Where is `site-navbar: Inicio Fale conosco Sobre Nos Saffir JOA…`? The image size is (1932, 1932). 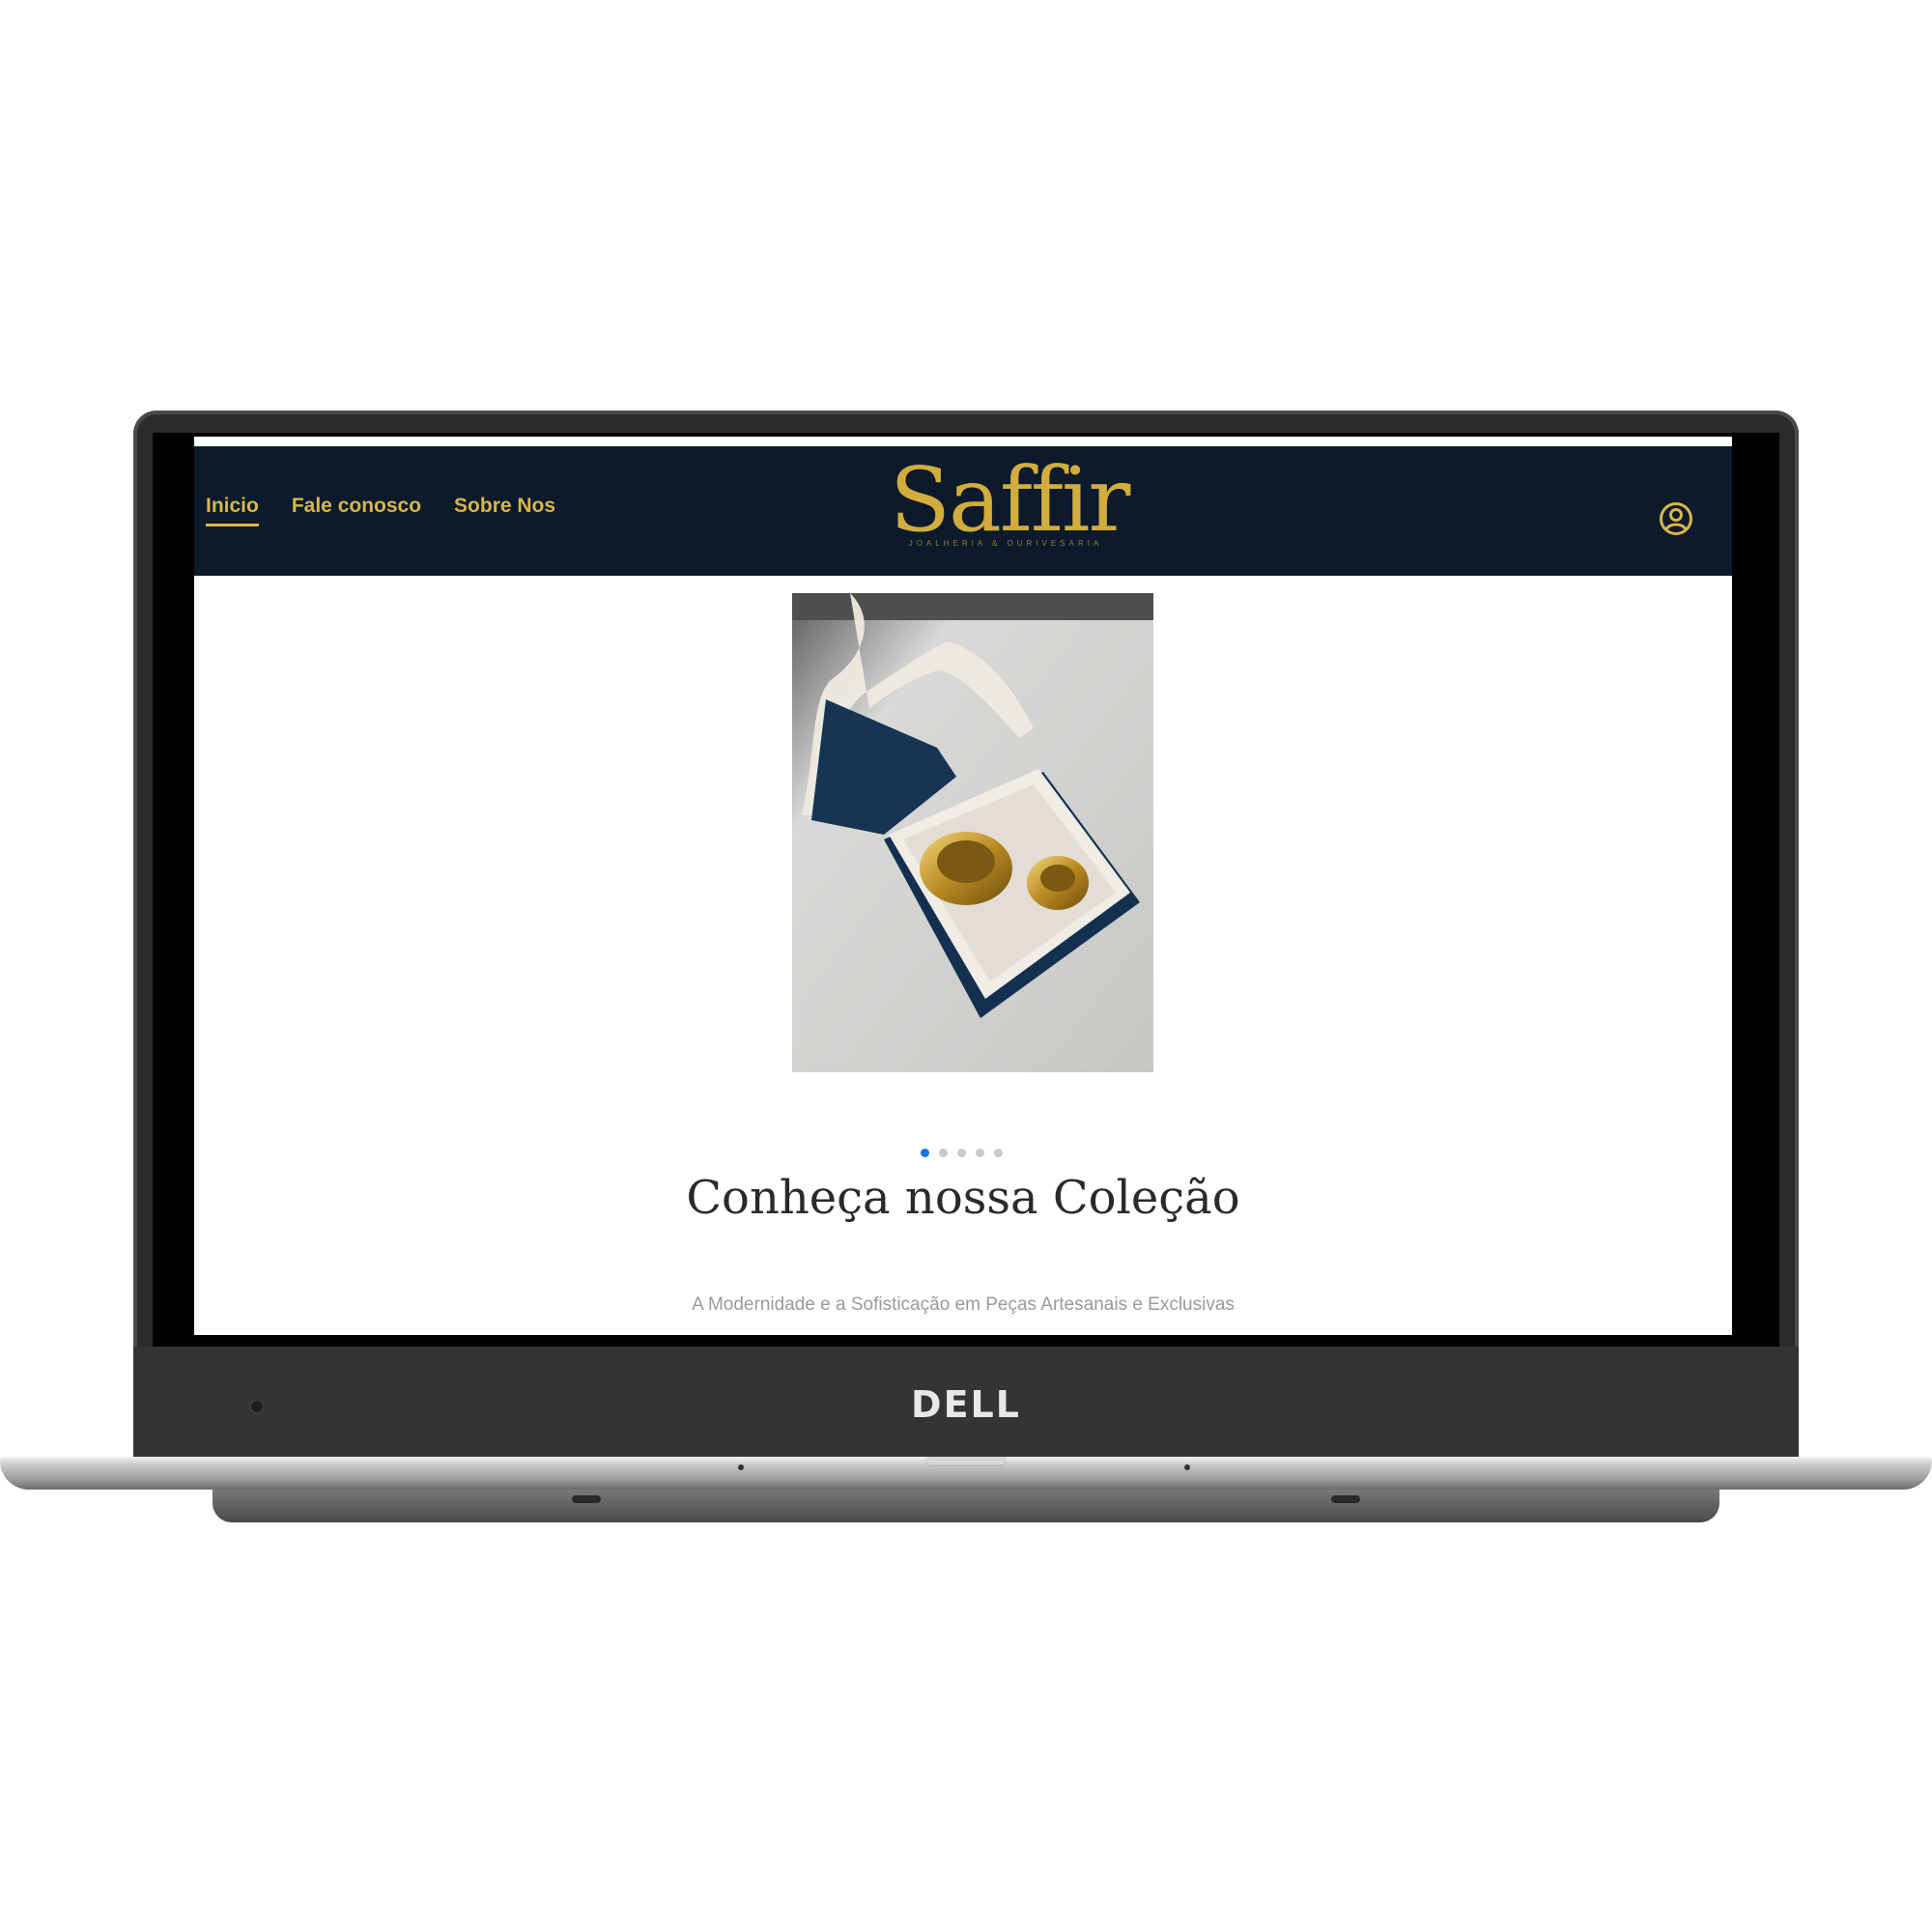 site-navbar: Inicio Fale conosco Sobre Nos Saffir JOA… is located at coordinates (963, 511).